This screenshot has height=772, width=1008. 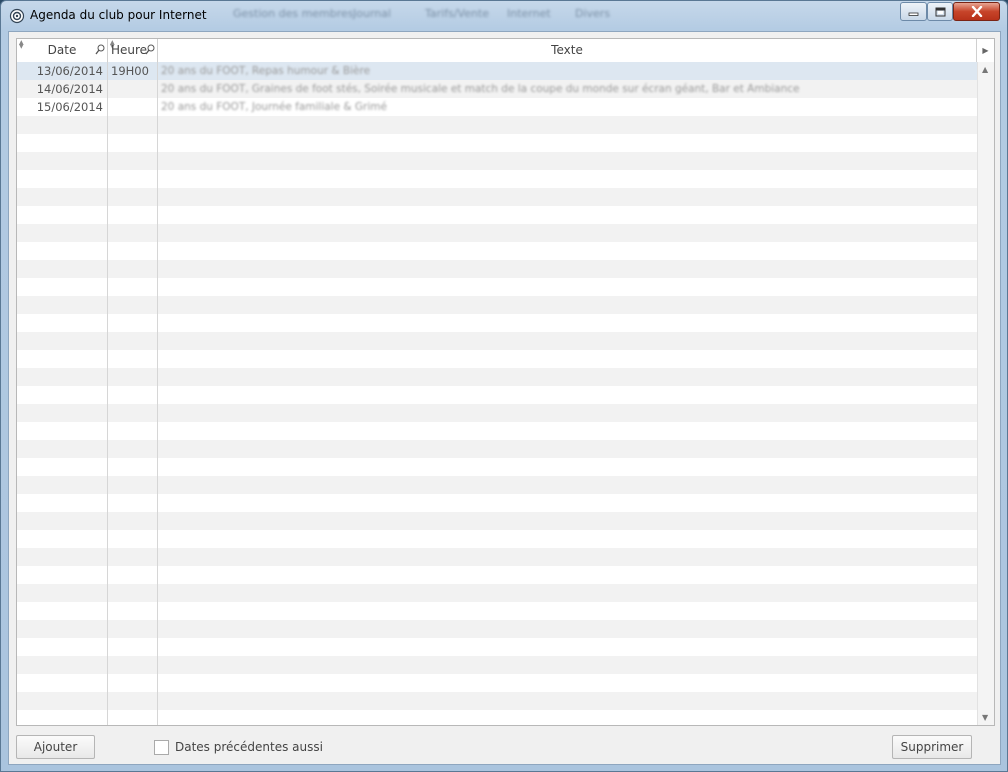 I want to click on scroll-right-arrow-icon: ▶, so click(x=985, y=50).